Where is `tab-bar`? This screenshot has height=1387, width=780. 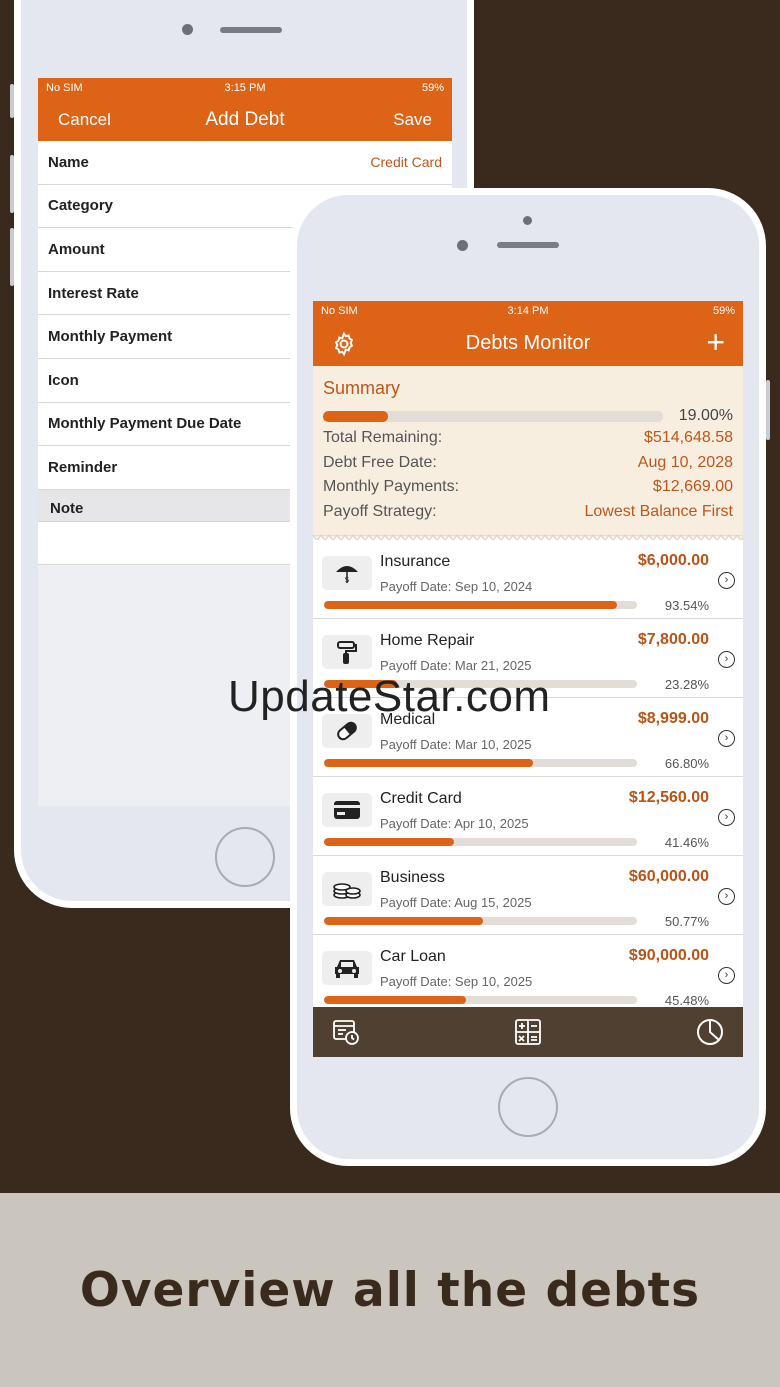
tab-bar is located at coordinates (528, 1032).